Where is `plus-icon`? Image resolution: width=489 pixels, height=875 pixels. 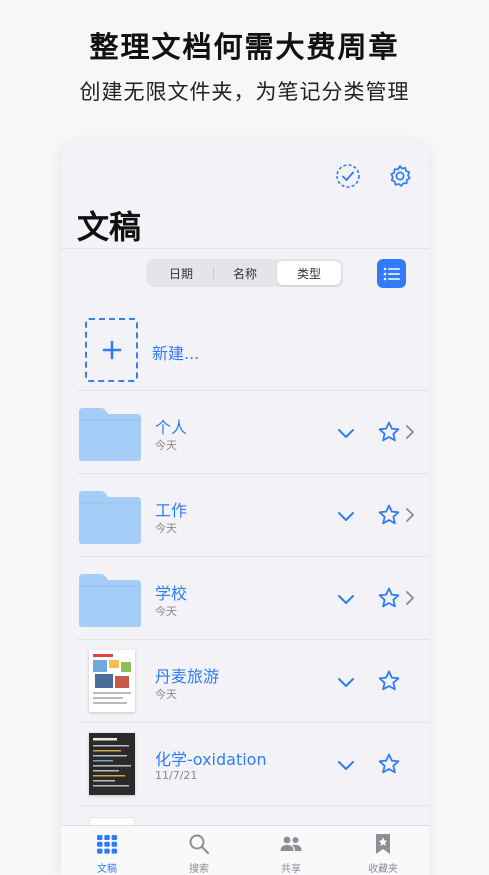
plus-icon is located at coordinates (111, 350).